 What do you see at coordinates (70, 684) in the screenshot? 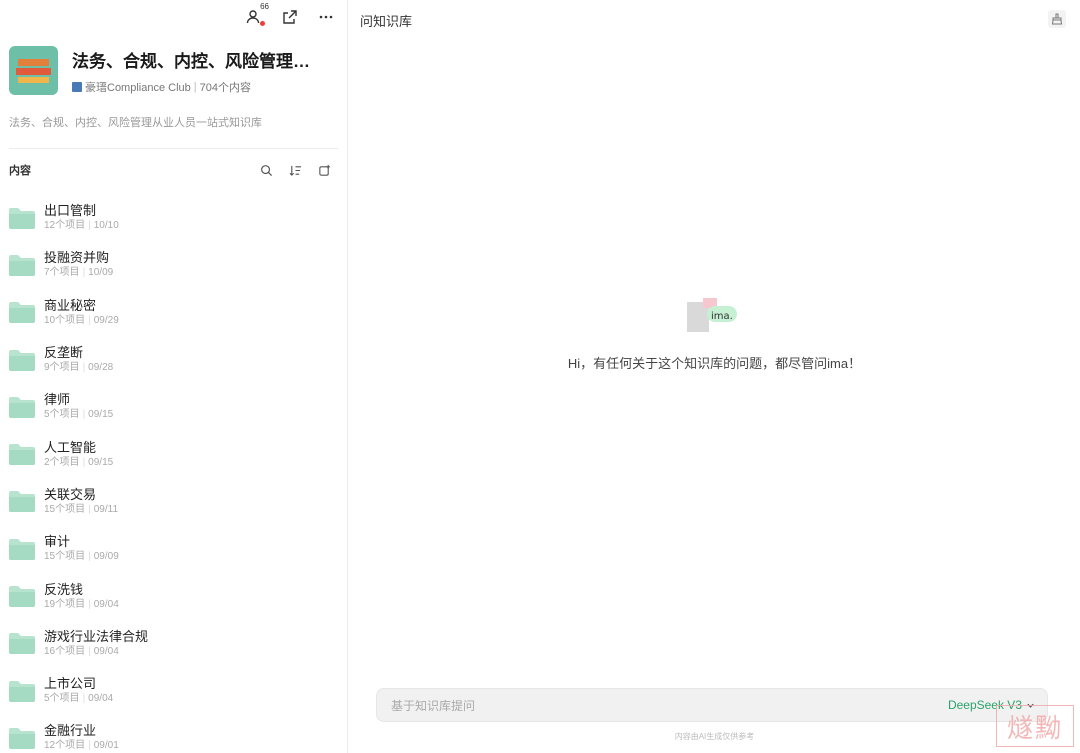
I see `folder-name: 上市公司` at bounding box center [70, 684].